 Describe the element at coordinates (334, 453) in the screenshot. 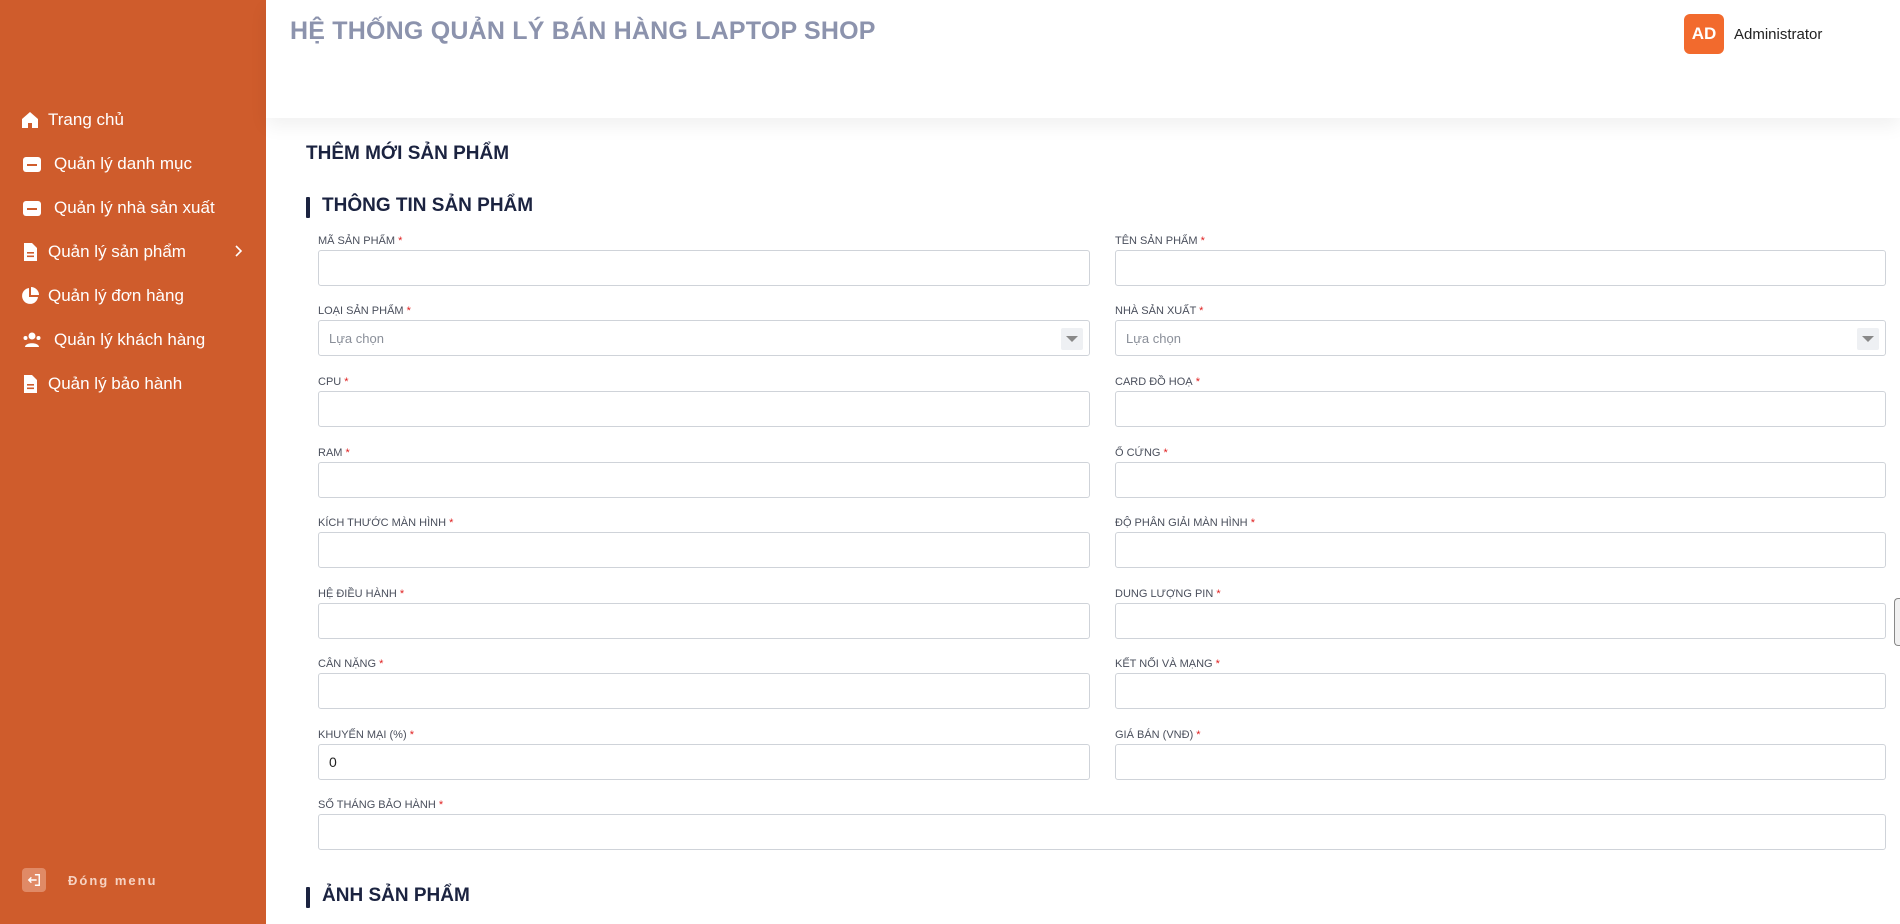

I see `field-label: RAM *` at that location.